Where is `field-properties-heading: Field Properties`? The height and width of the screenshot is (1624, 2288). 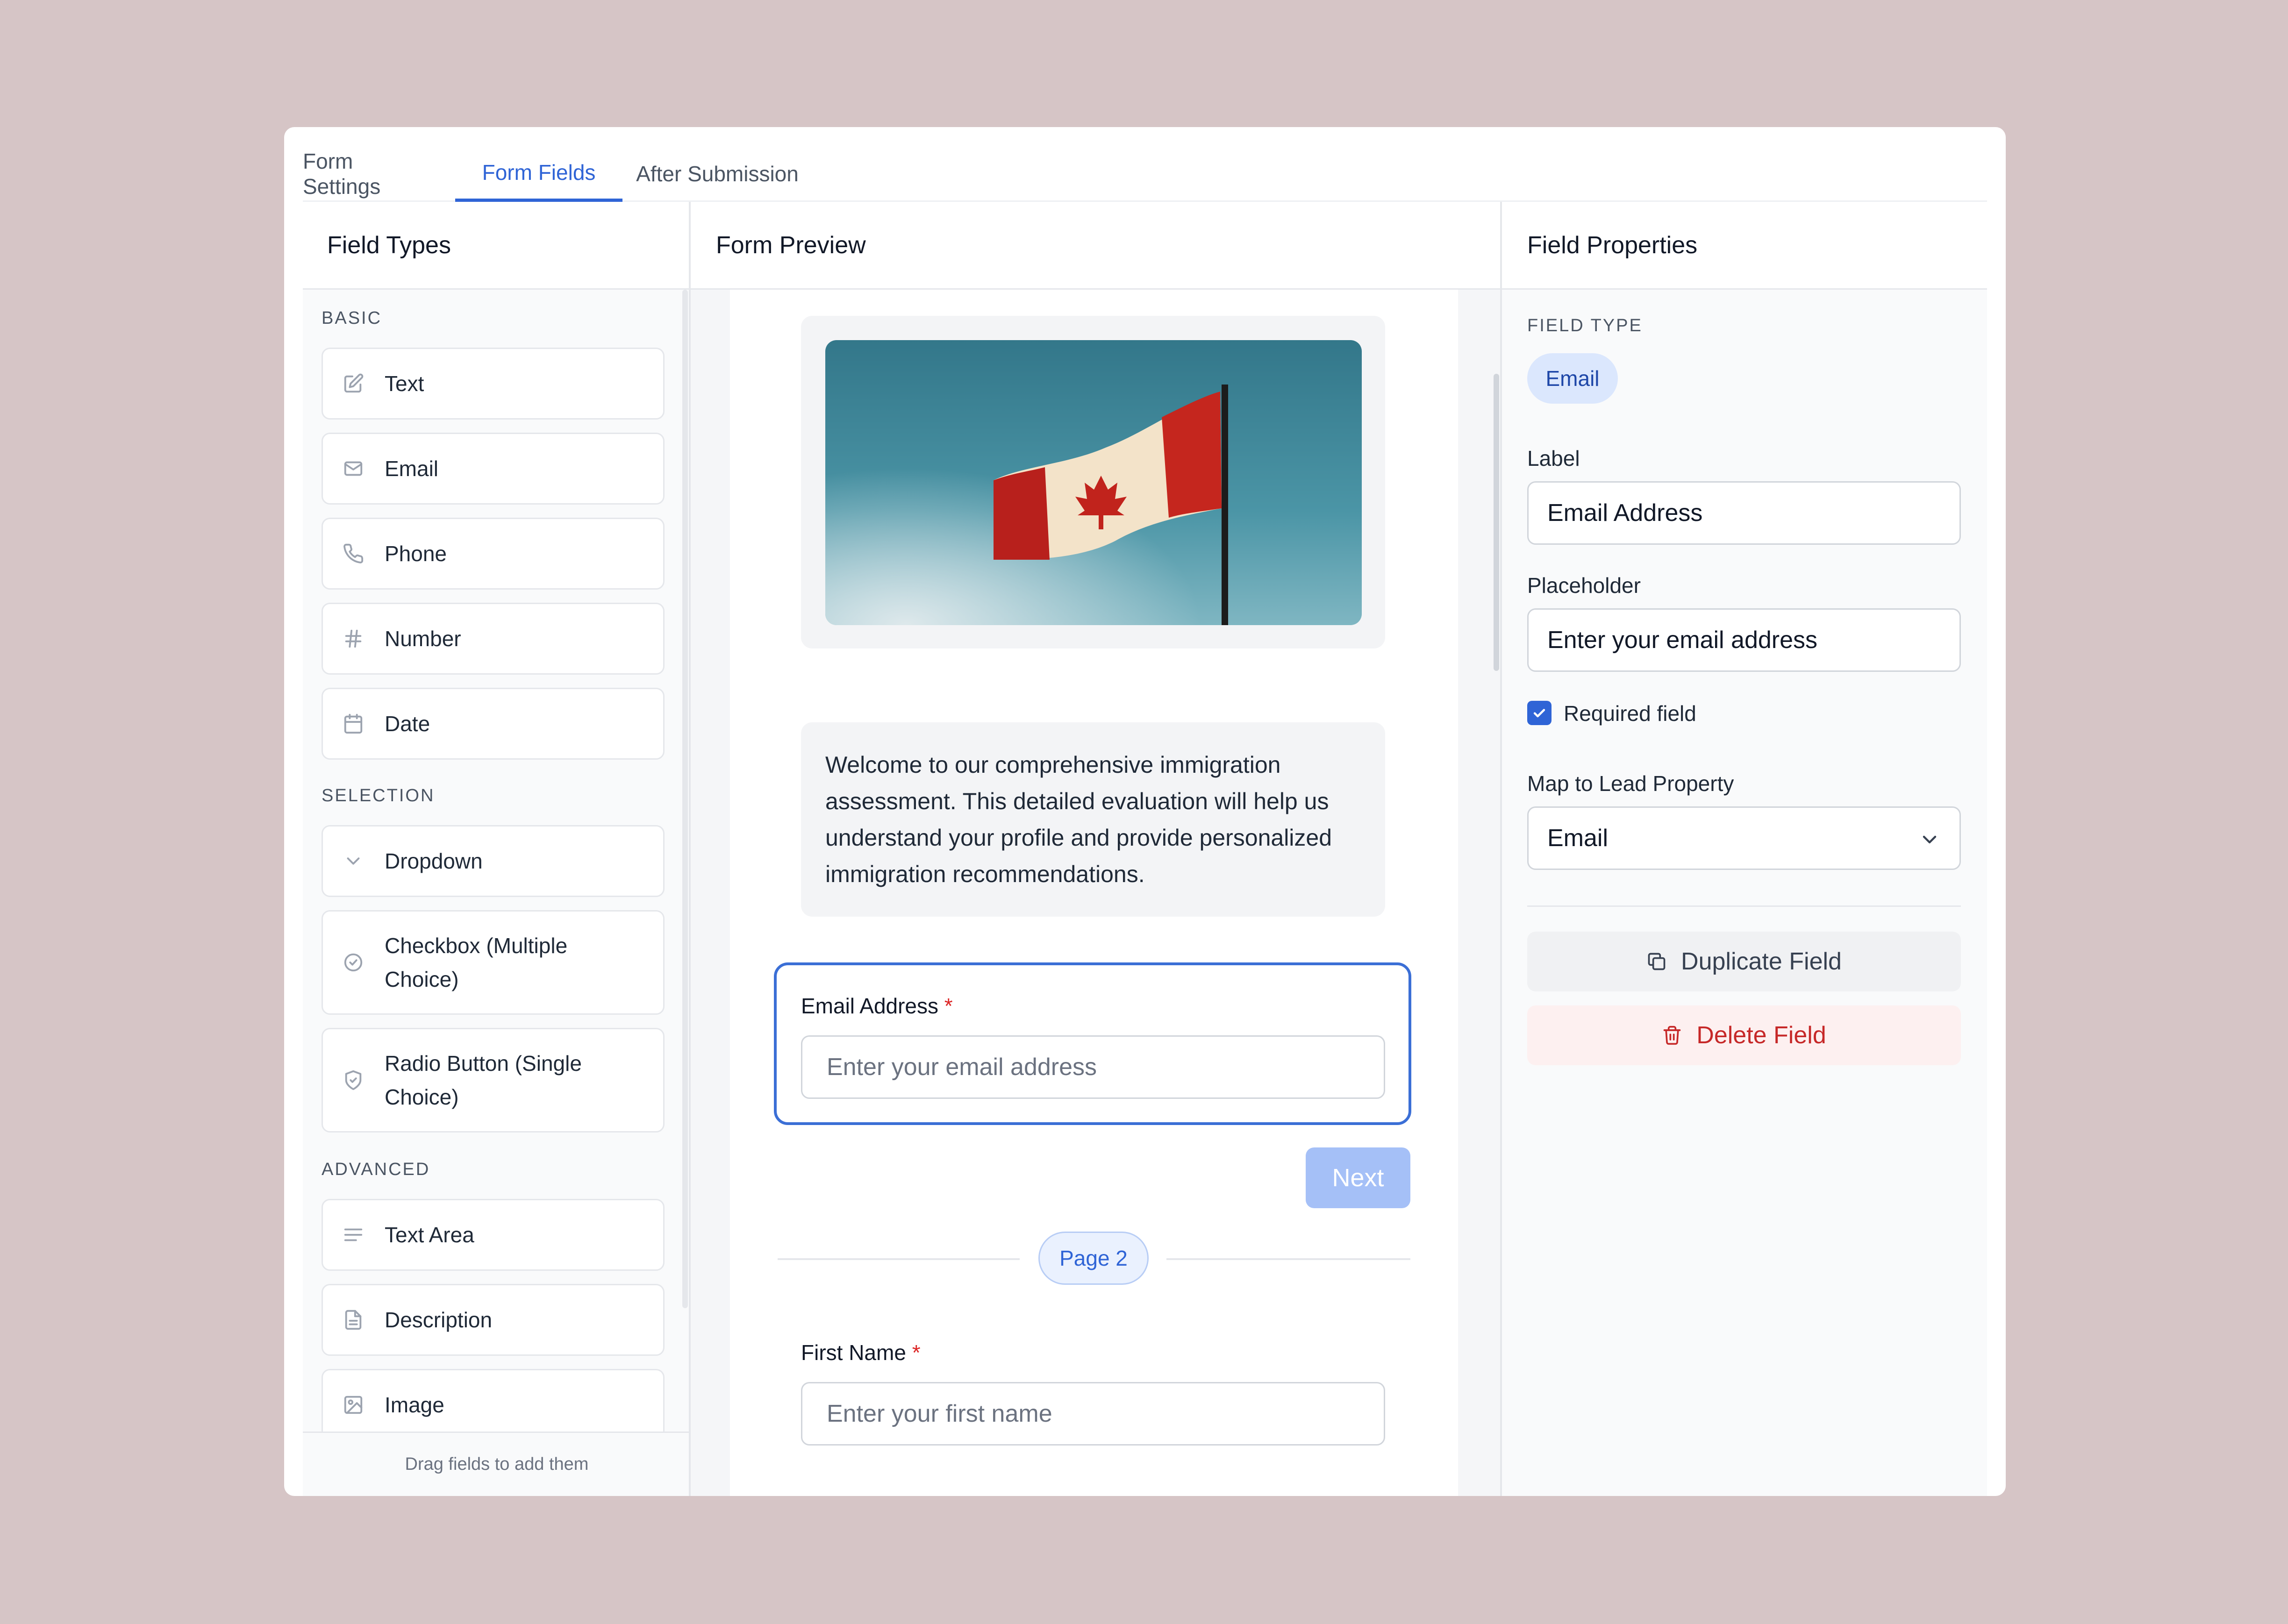 field-properties-heading: Field Properties is located at coordinates (1745, 246).